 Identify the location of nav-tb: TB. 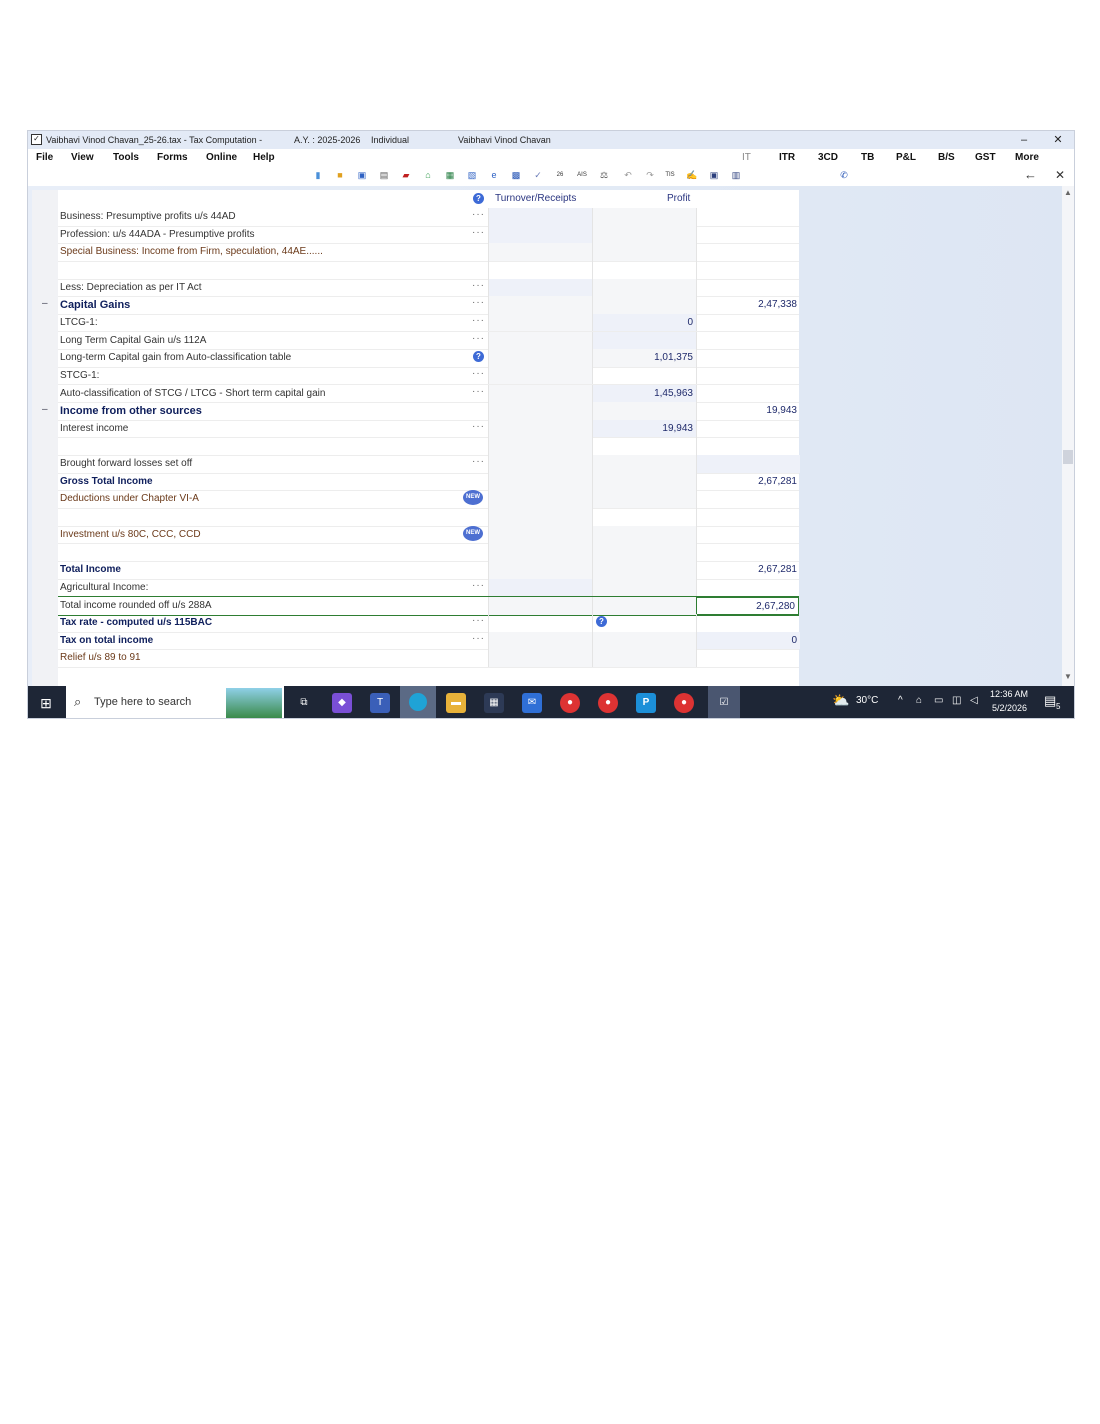
(867, 157).